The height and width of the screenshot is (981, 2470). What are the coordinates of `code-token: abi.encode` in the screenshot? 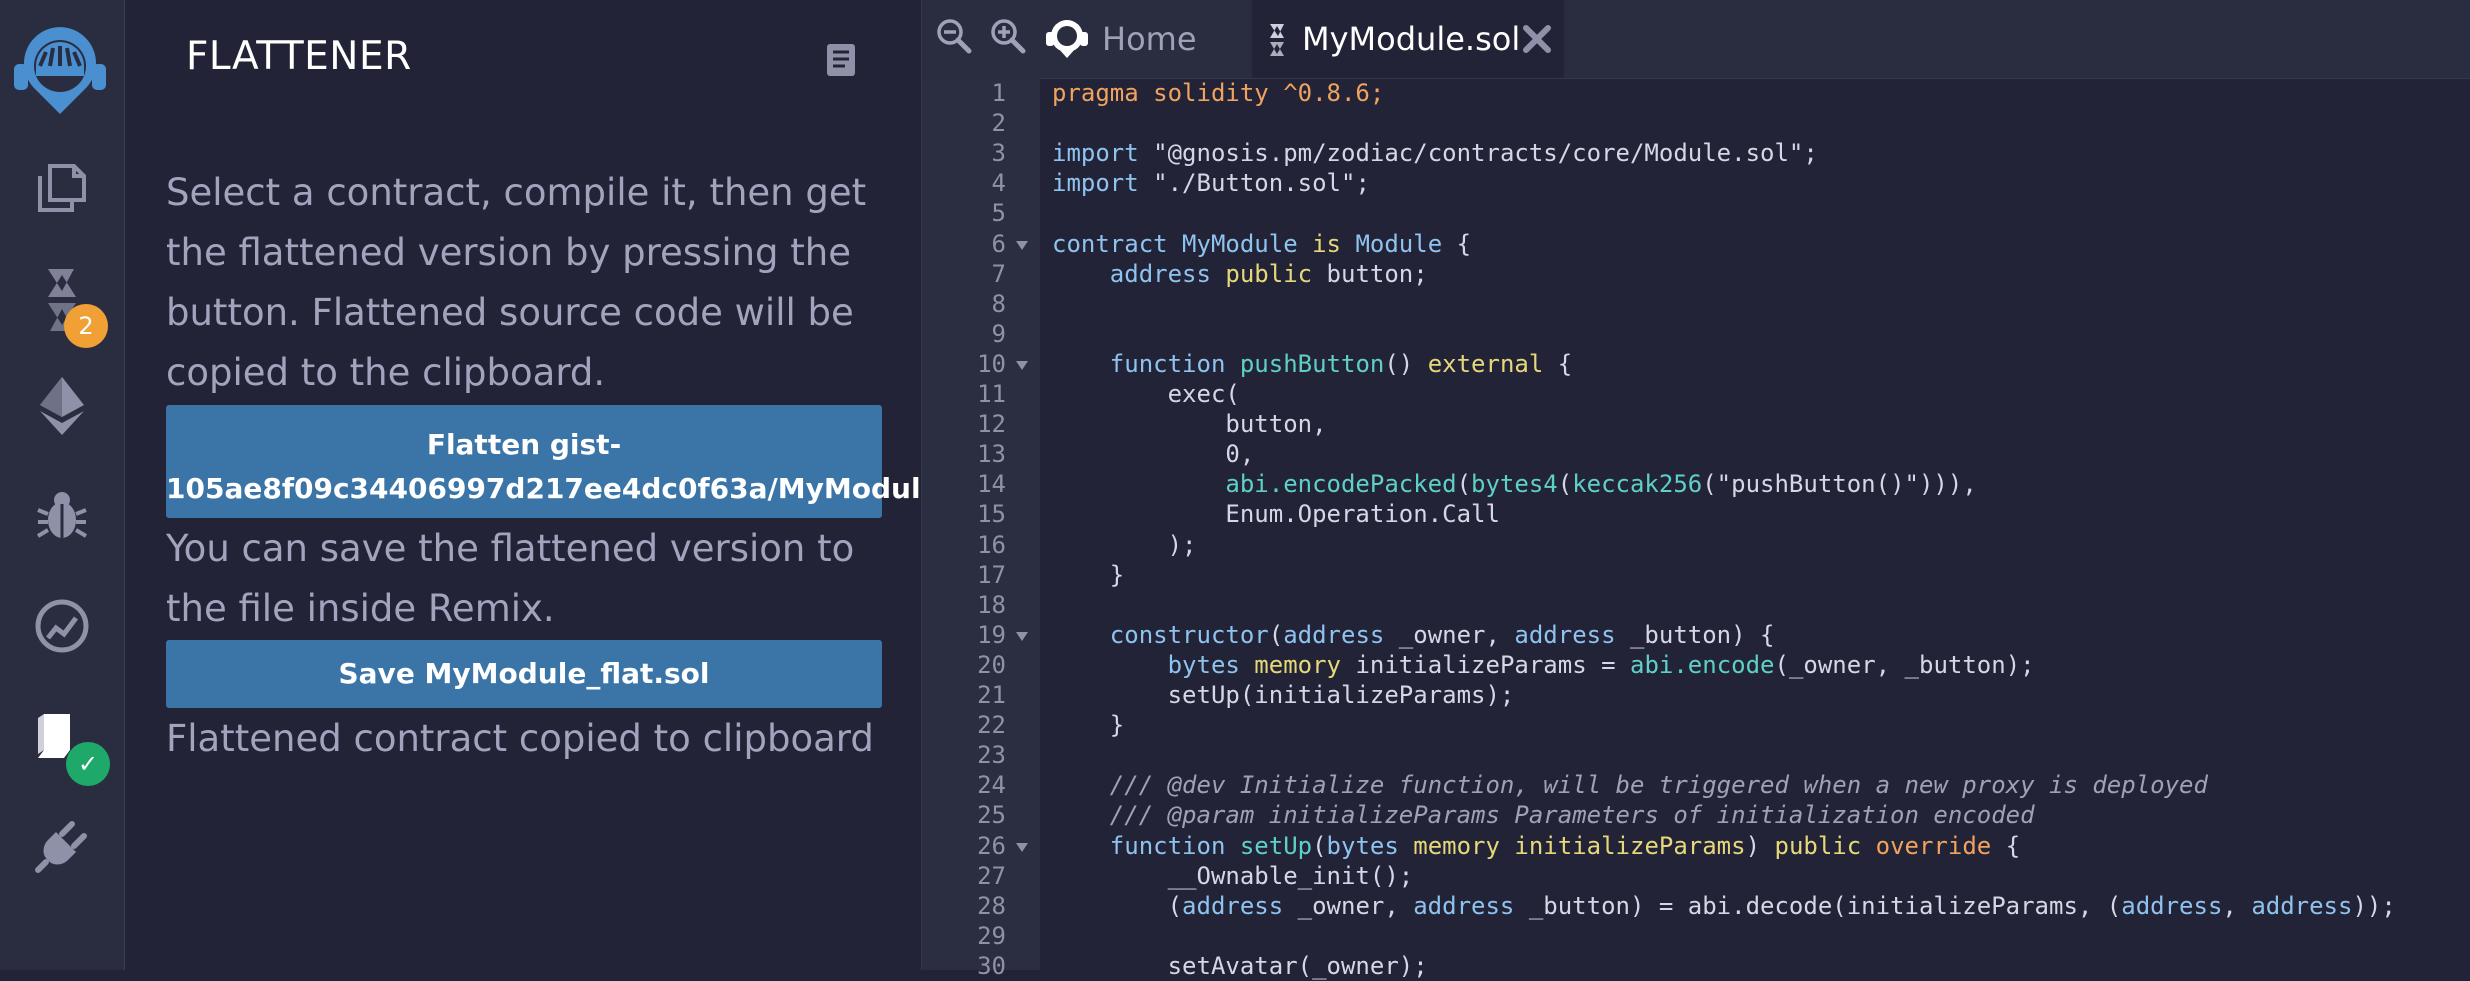 It's located at (1702, 664).